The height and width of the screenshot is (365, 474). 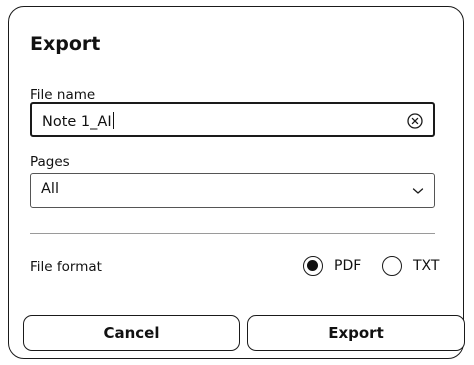 What do you see at coordinates (232, 119) in the screenshot?
I see `file-name-input: Note 1_AI` at bounding box center [232, 119].